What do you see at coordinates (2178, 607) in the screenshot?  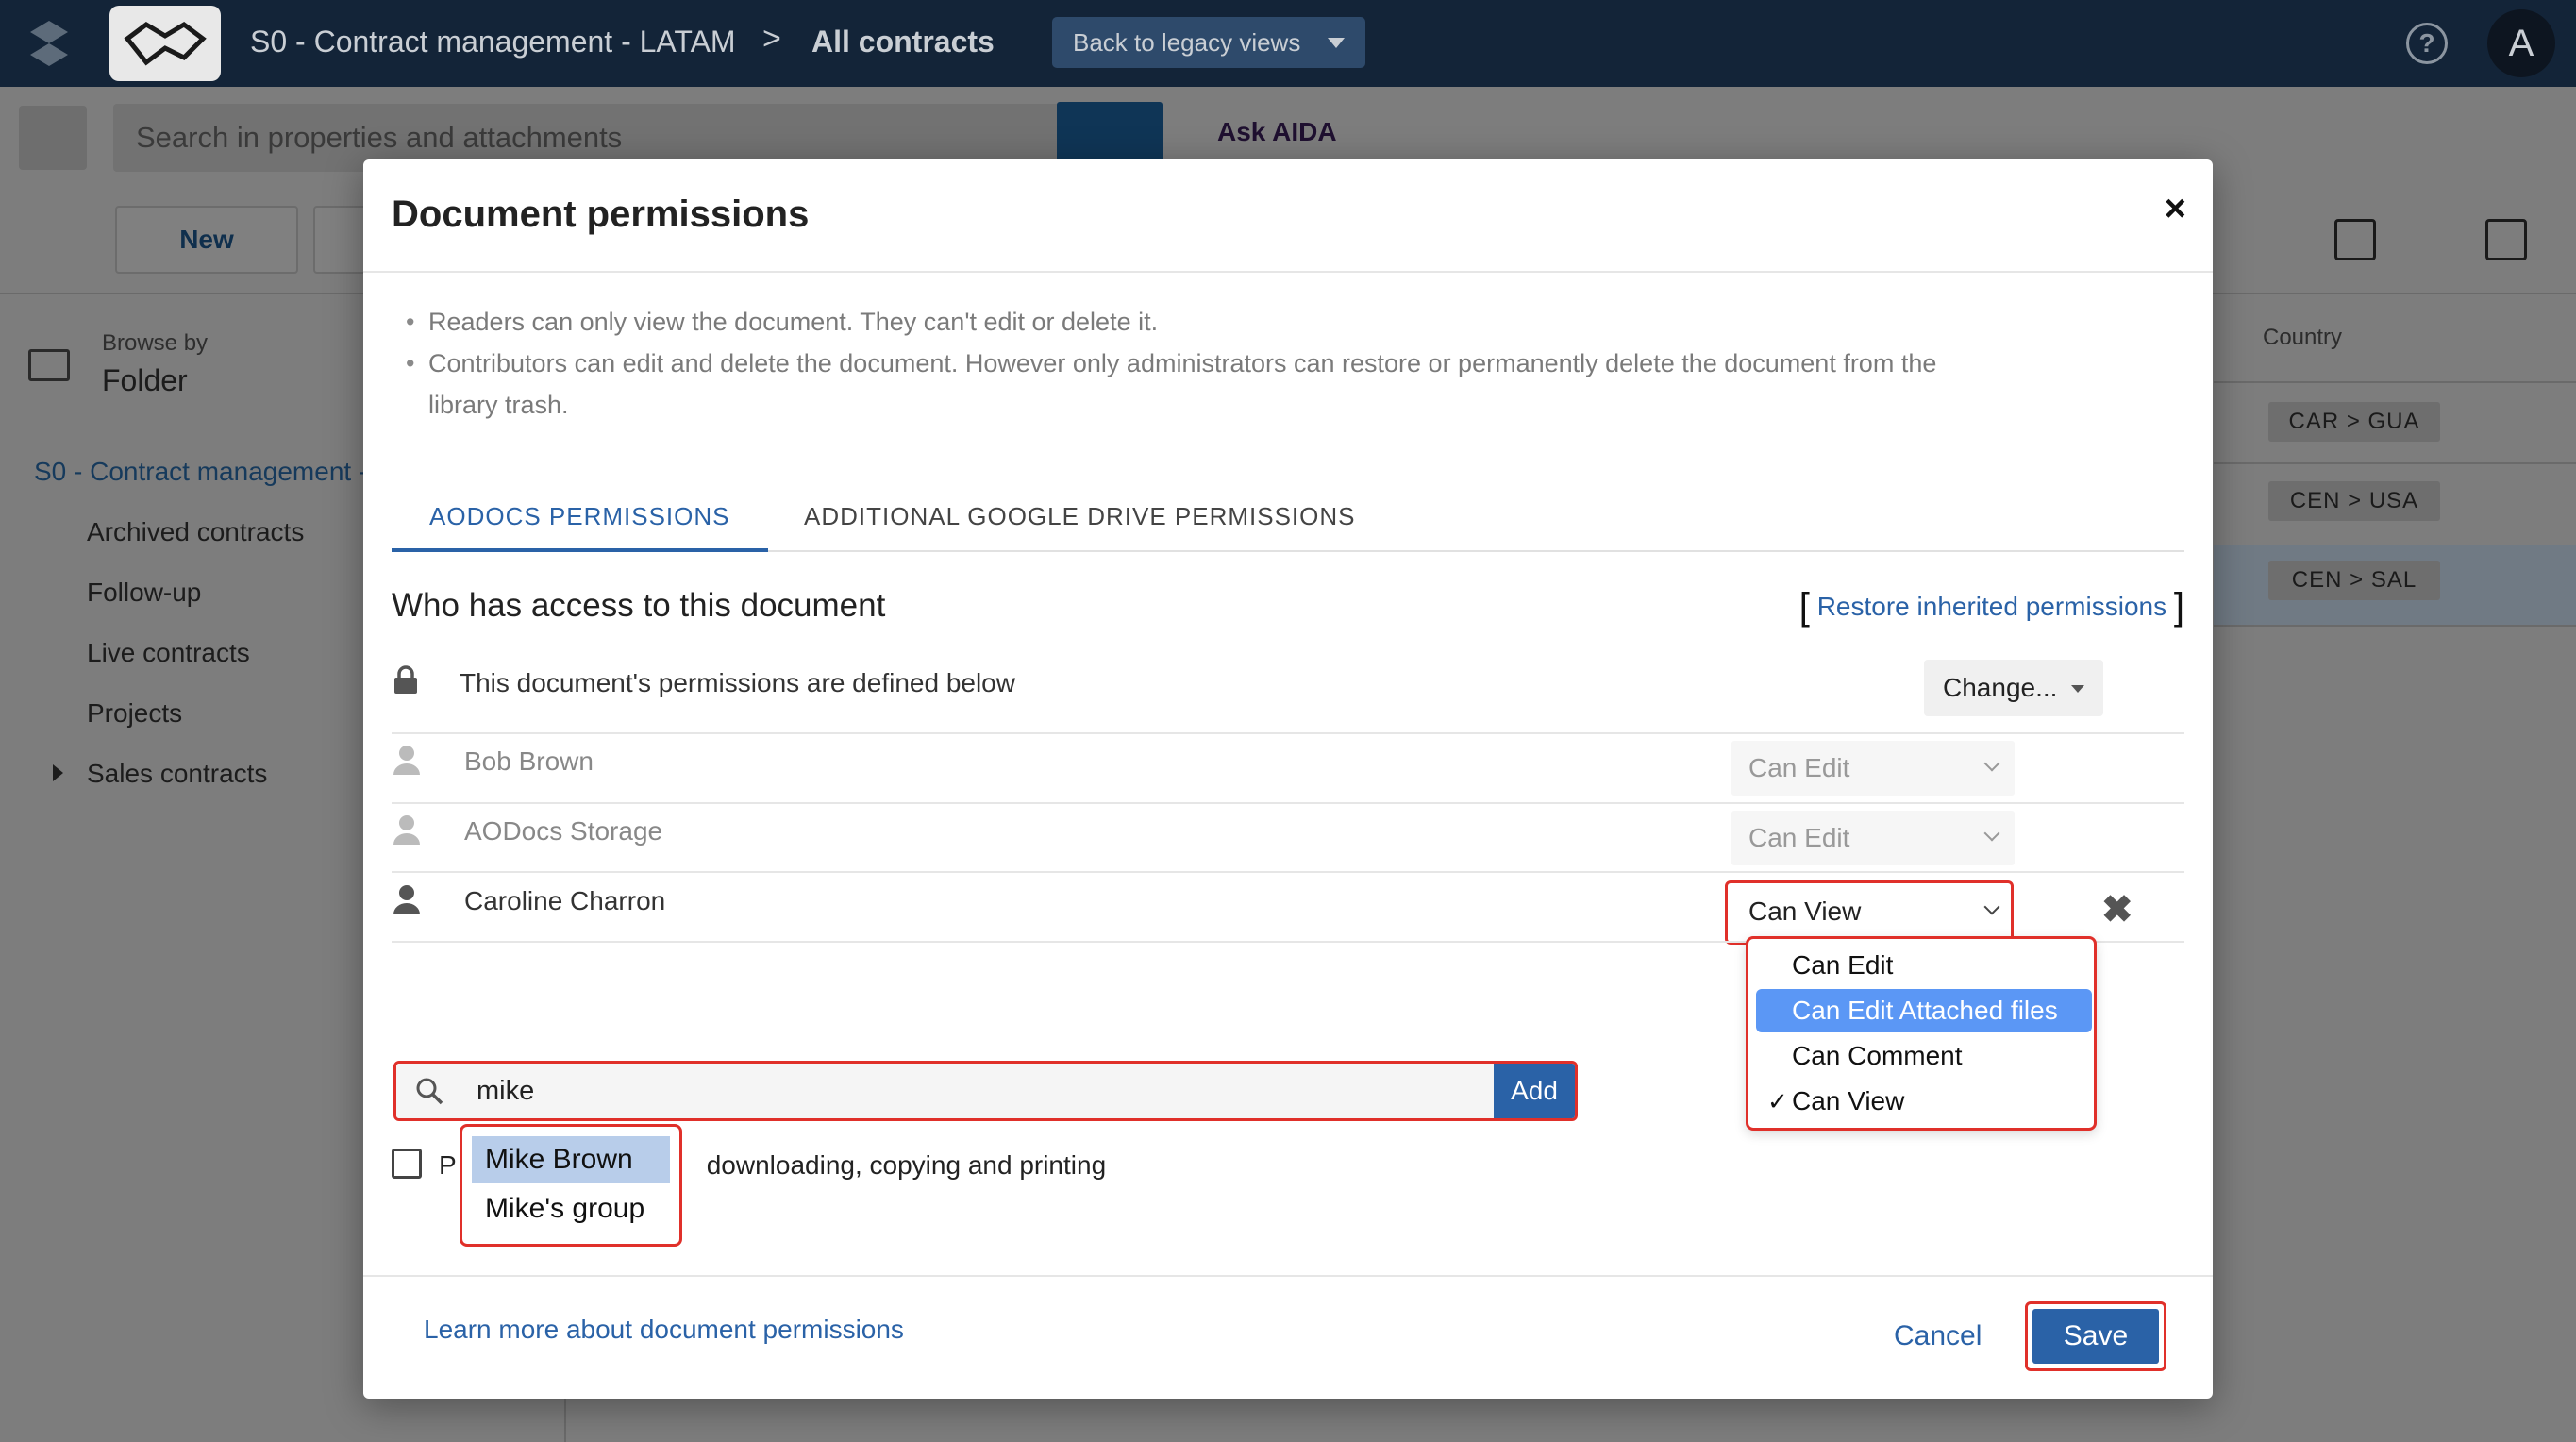 I see `bracket-close: ]` at bounding box center [2178, 607].